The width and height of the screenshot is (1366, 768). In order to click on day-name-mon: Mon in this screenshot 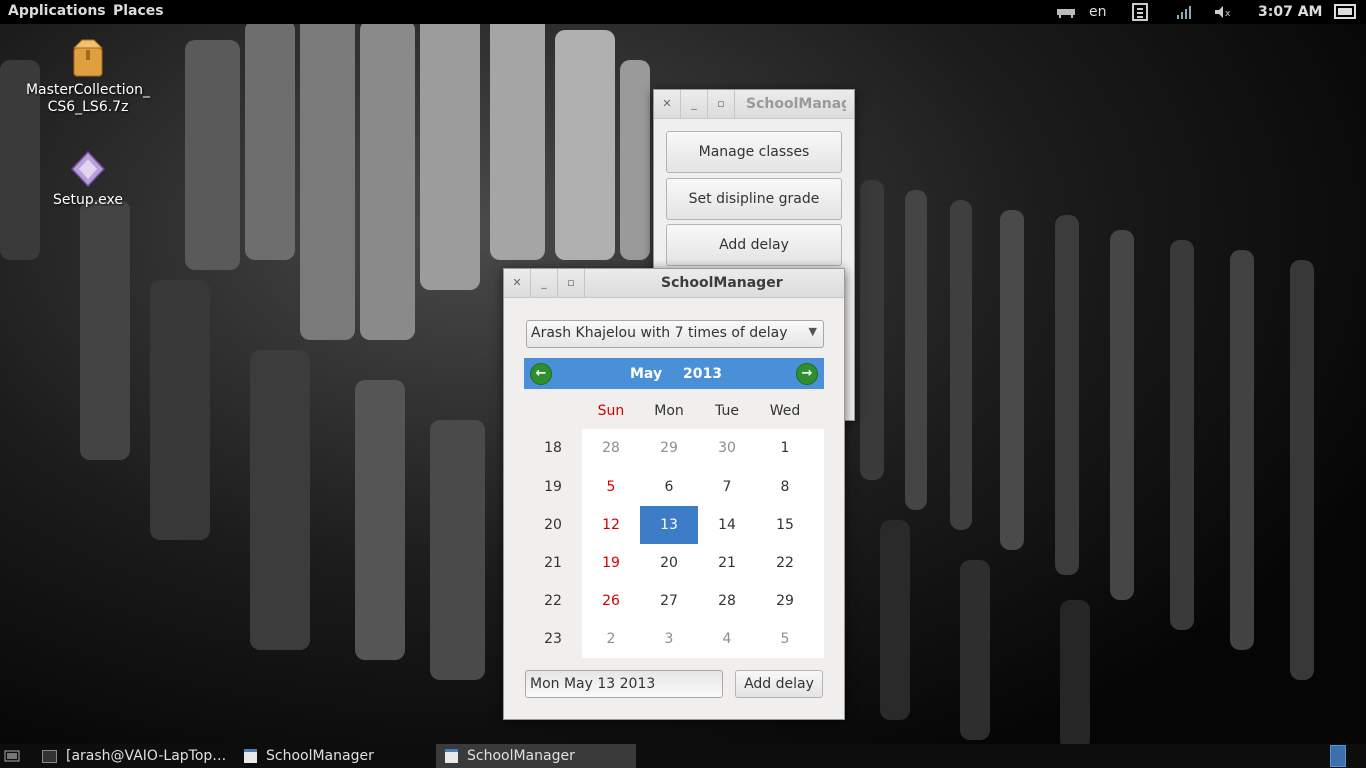, I will do `click(669, 411)`.